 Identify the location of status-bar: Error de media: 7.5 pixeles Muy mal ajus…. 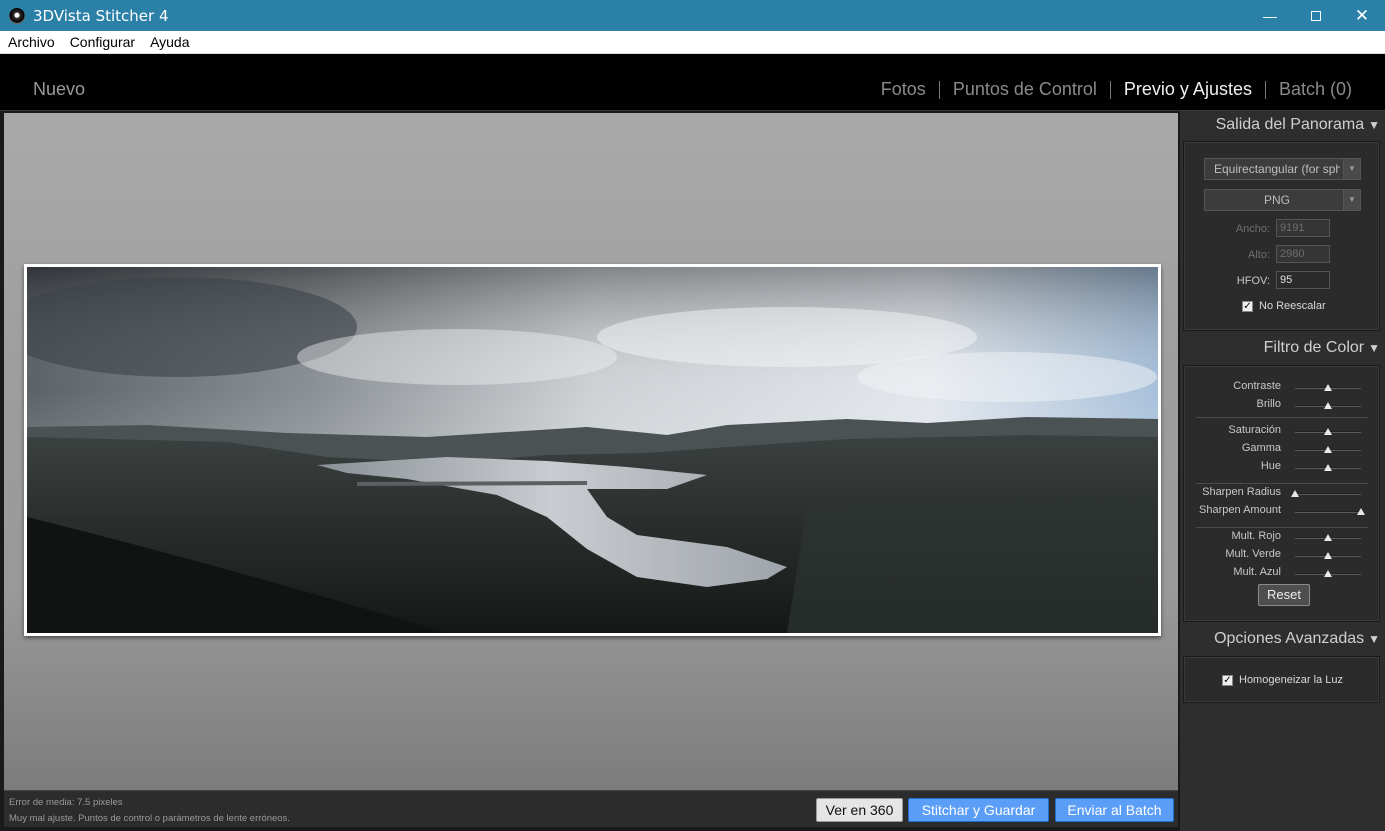
(591, 808).